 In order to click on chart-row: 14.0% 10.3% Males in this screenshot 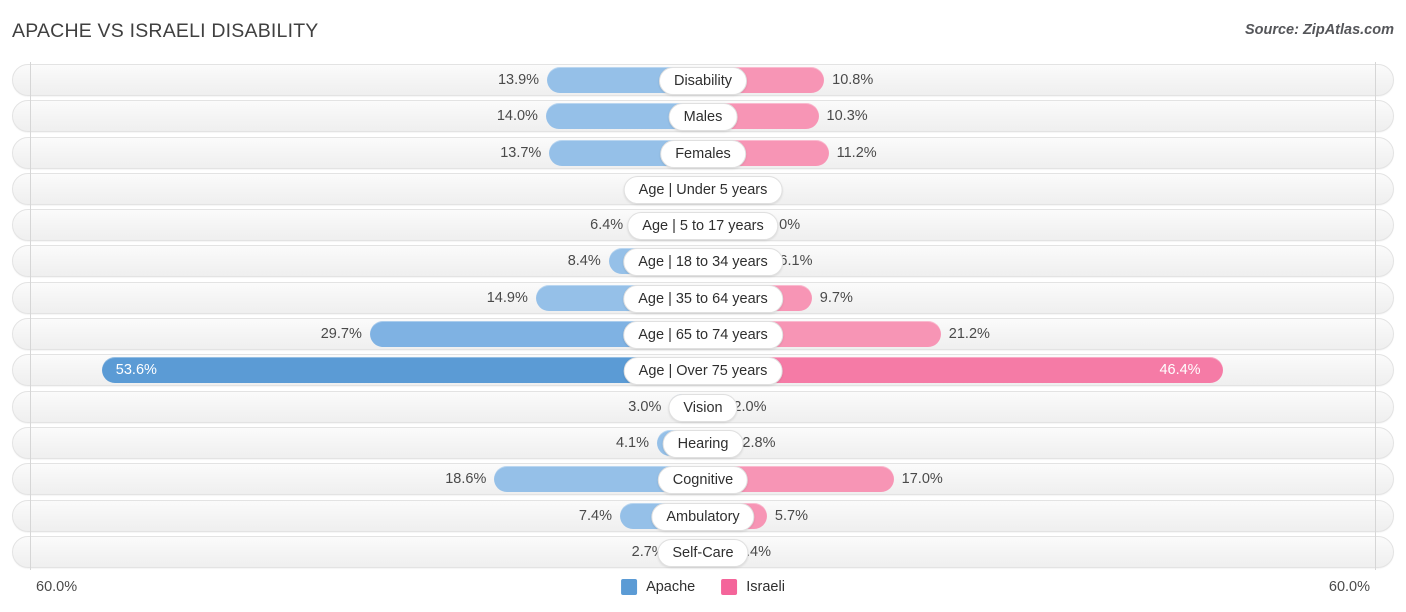, I will do `click(703, 116)`.